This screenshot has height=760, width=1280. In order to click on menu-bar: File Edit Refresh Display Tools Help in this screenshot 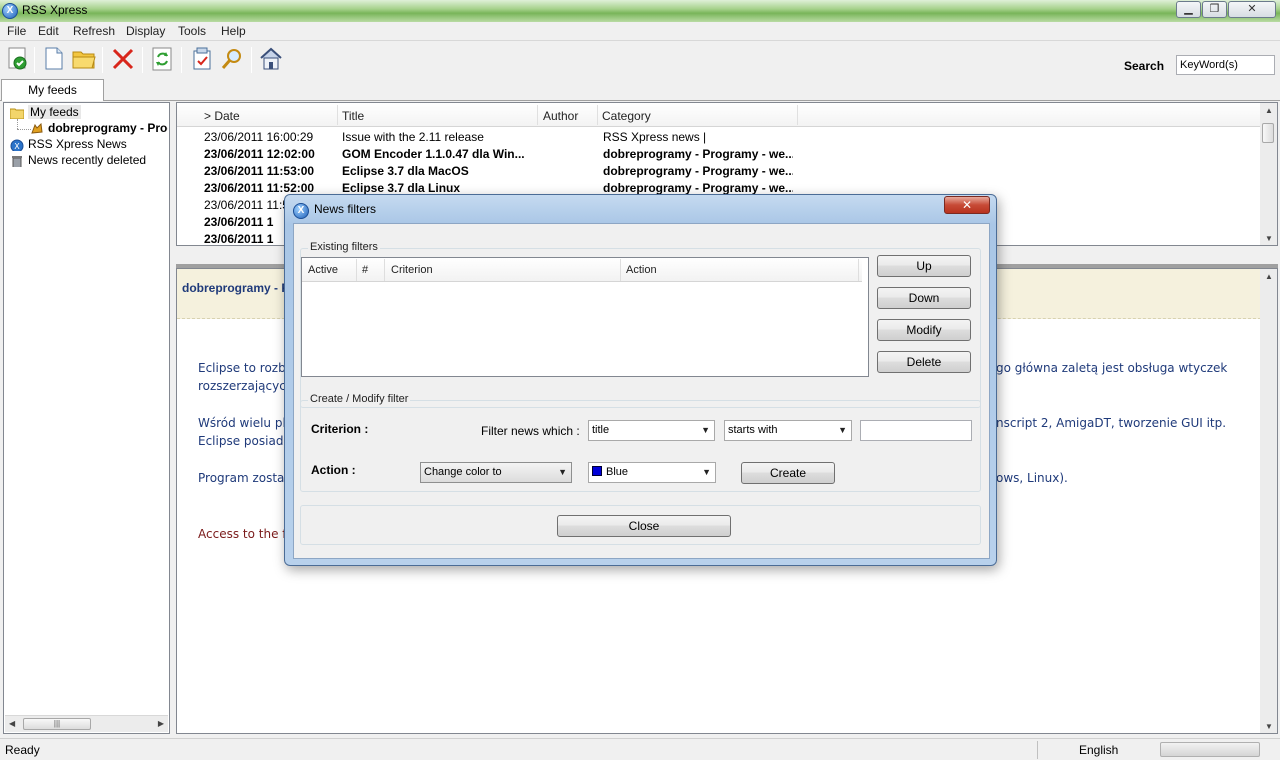, I will do `click(640, 31)`.